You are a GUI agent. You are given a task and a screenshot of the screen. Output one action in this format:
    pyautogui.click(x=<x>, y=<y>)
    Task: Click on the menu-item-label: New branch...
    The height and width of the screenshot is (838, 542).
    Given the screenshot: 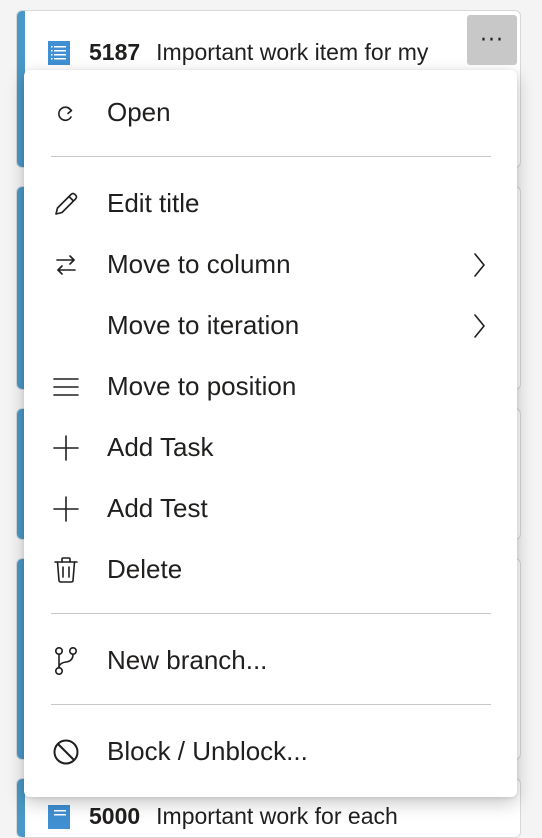 What is the action you would take?
    pyautogui.click(x=187, y=660)
    